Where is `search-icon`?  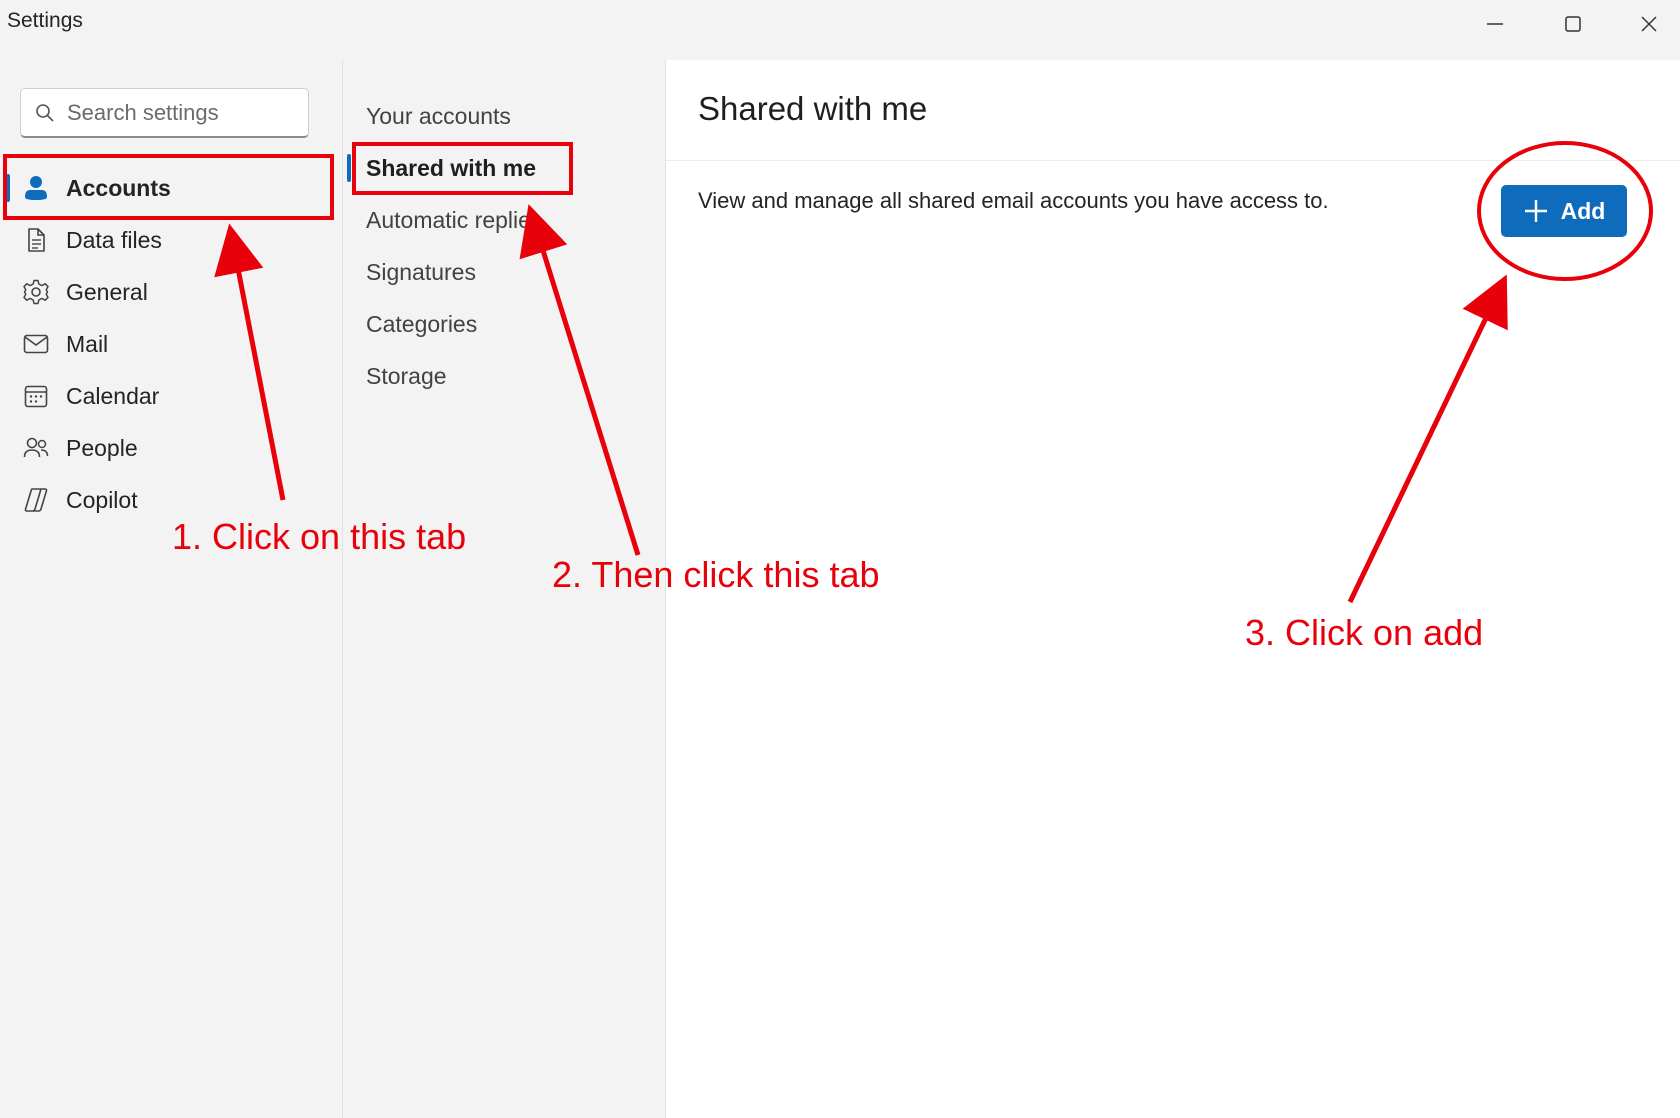
search-icon is located at coordinates (45, 112).